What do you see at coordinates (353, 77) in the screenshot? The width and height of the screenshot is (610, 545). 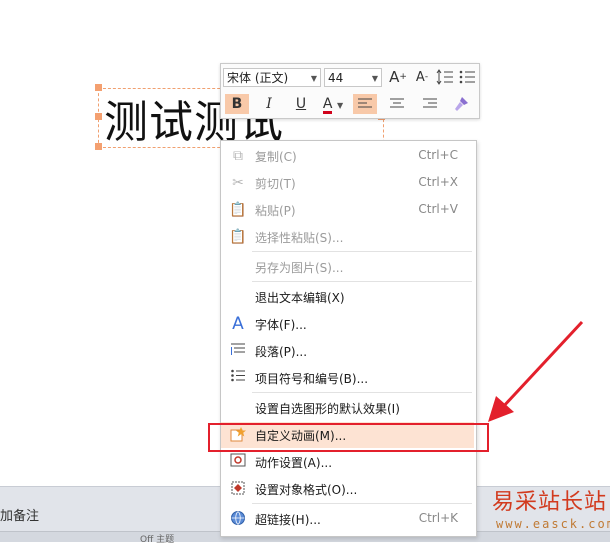 I see `font-size-select: 44 ▼` at bounding box center [353, 77].